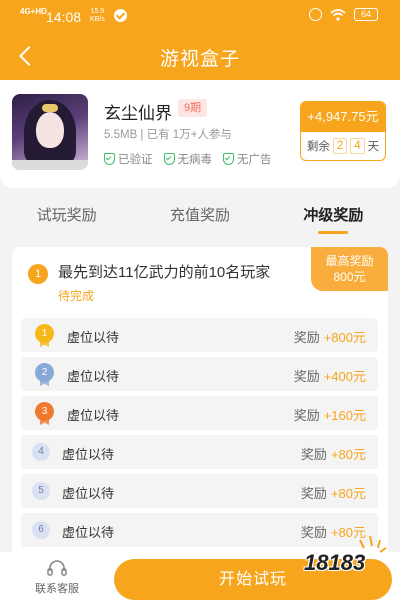 This screenshot has width=400, height=605. What do you see at coordinates (76, 296) in the screenshot?
I see `task-status: 待完成` at bounding box center [76, 296].